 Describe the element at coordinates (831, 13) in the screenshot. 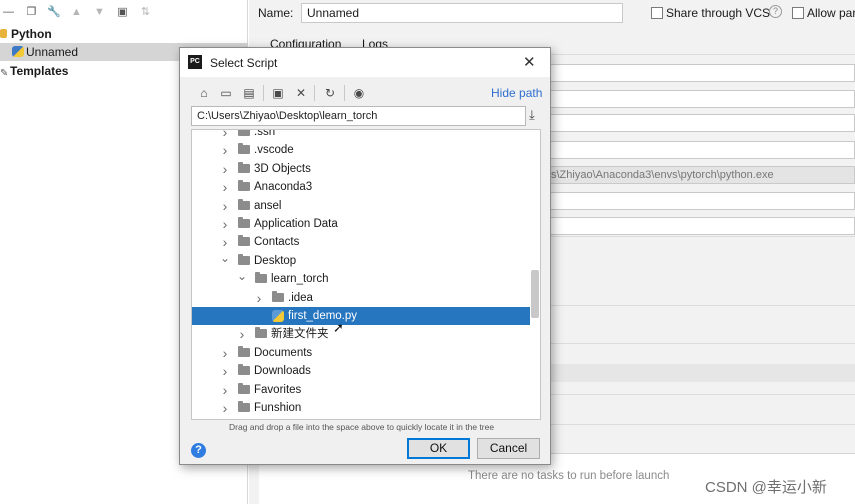

I see `allow-parallel-label: Allow par` at that location.